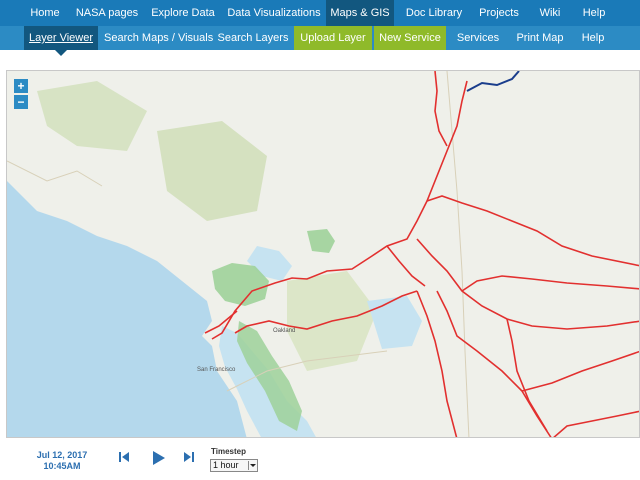 The image size is (640, 480). I want to click on nav-data-visualizations: Data Visualizations, so click(274, 13).